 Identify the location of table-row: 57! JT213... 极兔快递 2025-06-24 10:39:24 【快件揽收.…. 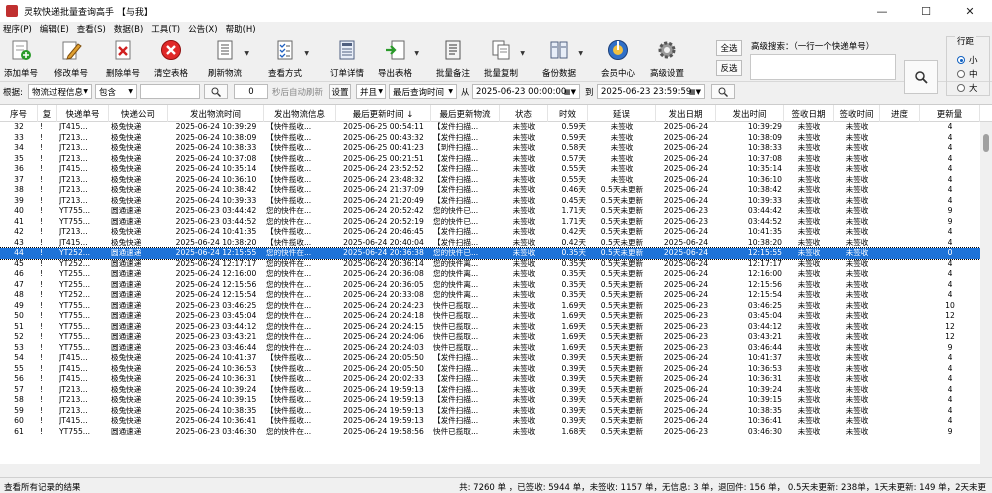
(490, 390).